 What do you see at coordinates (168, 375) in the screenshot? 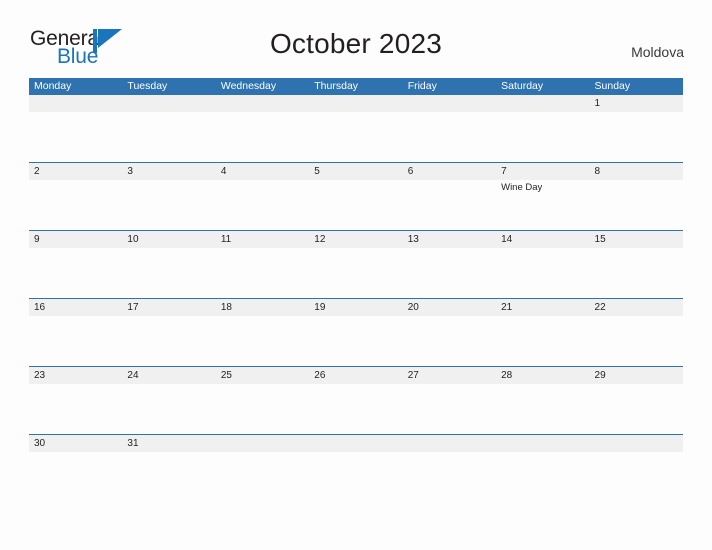
I see `day-number: 24` at bounding box center [168, 375].